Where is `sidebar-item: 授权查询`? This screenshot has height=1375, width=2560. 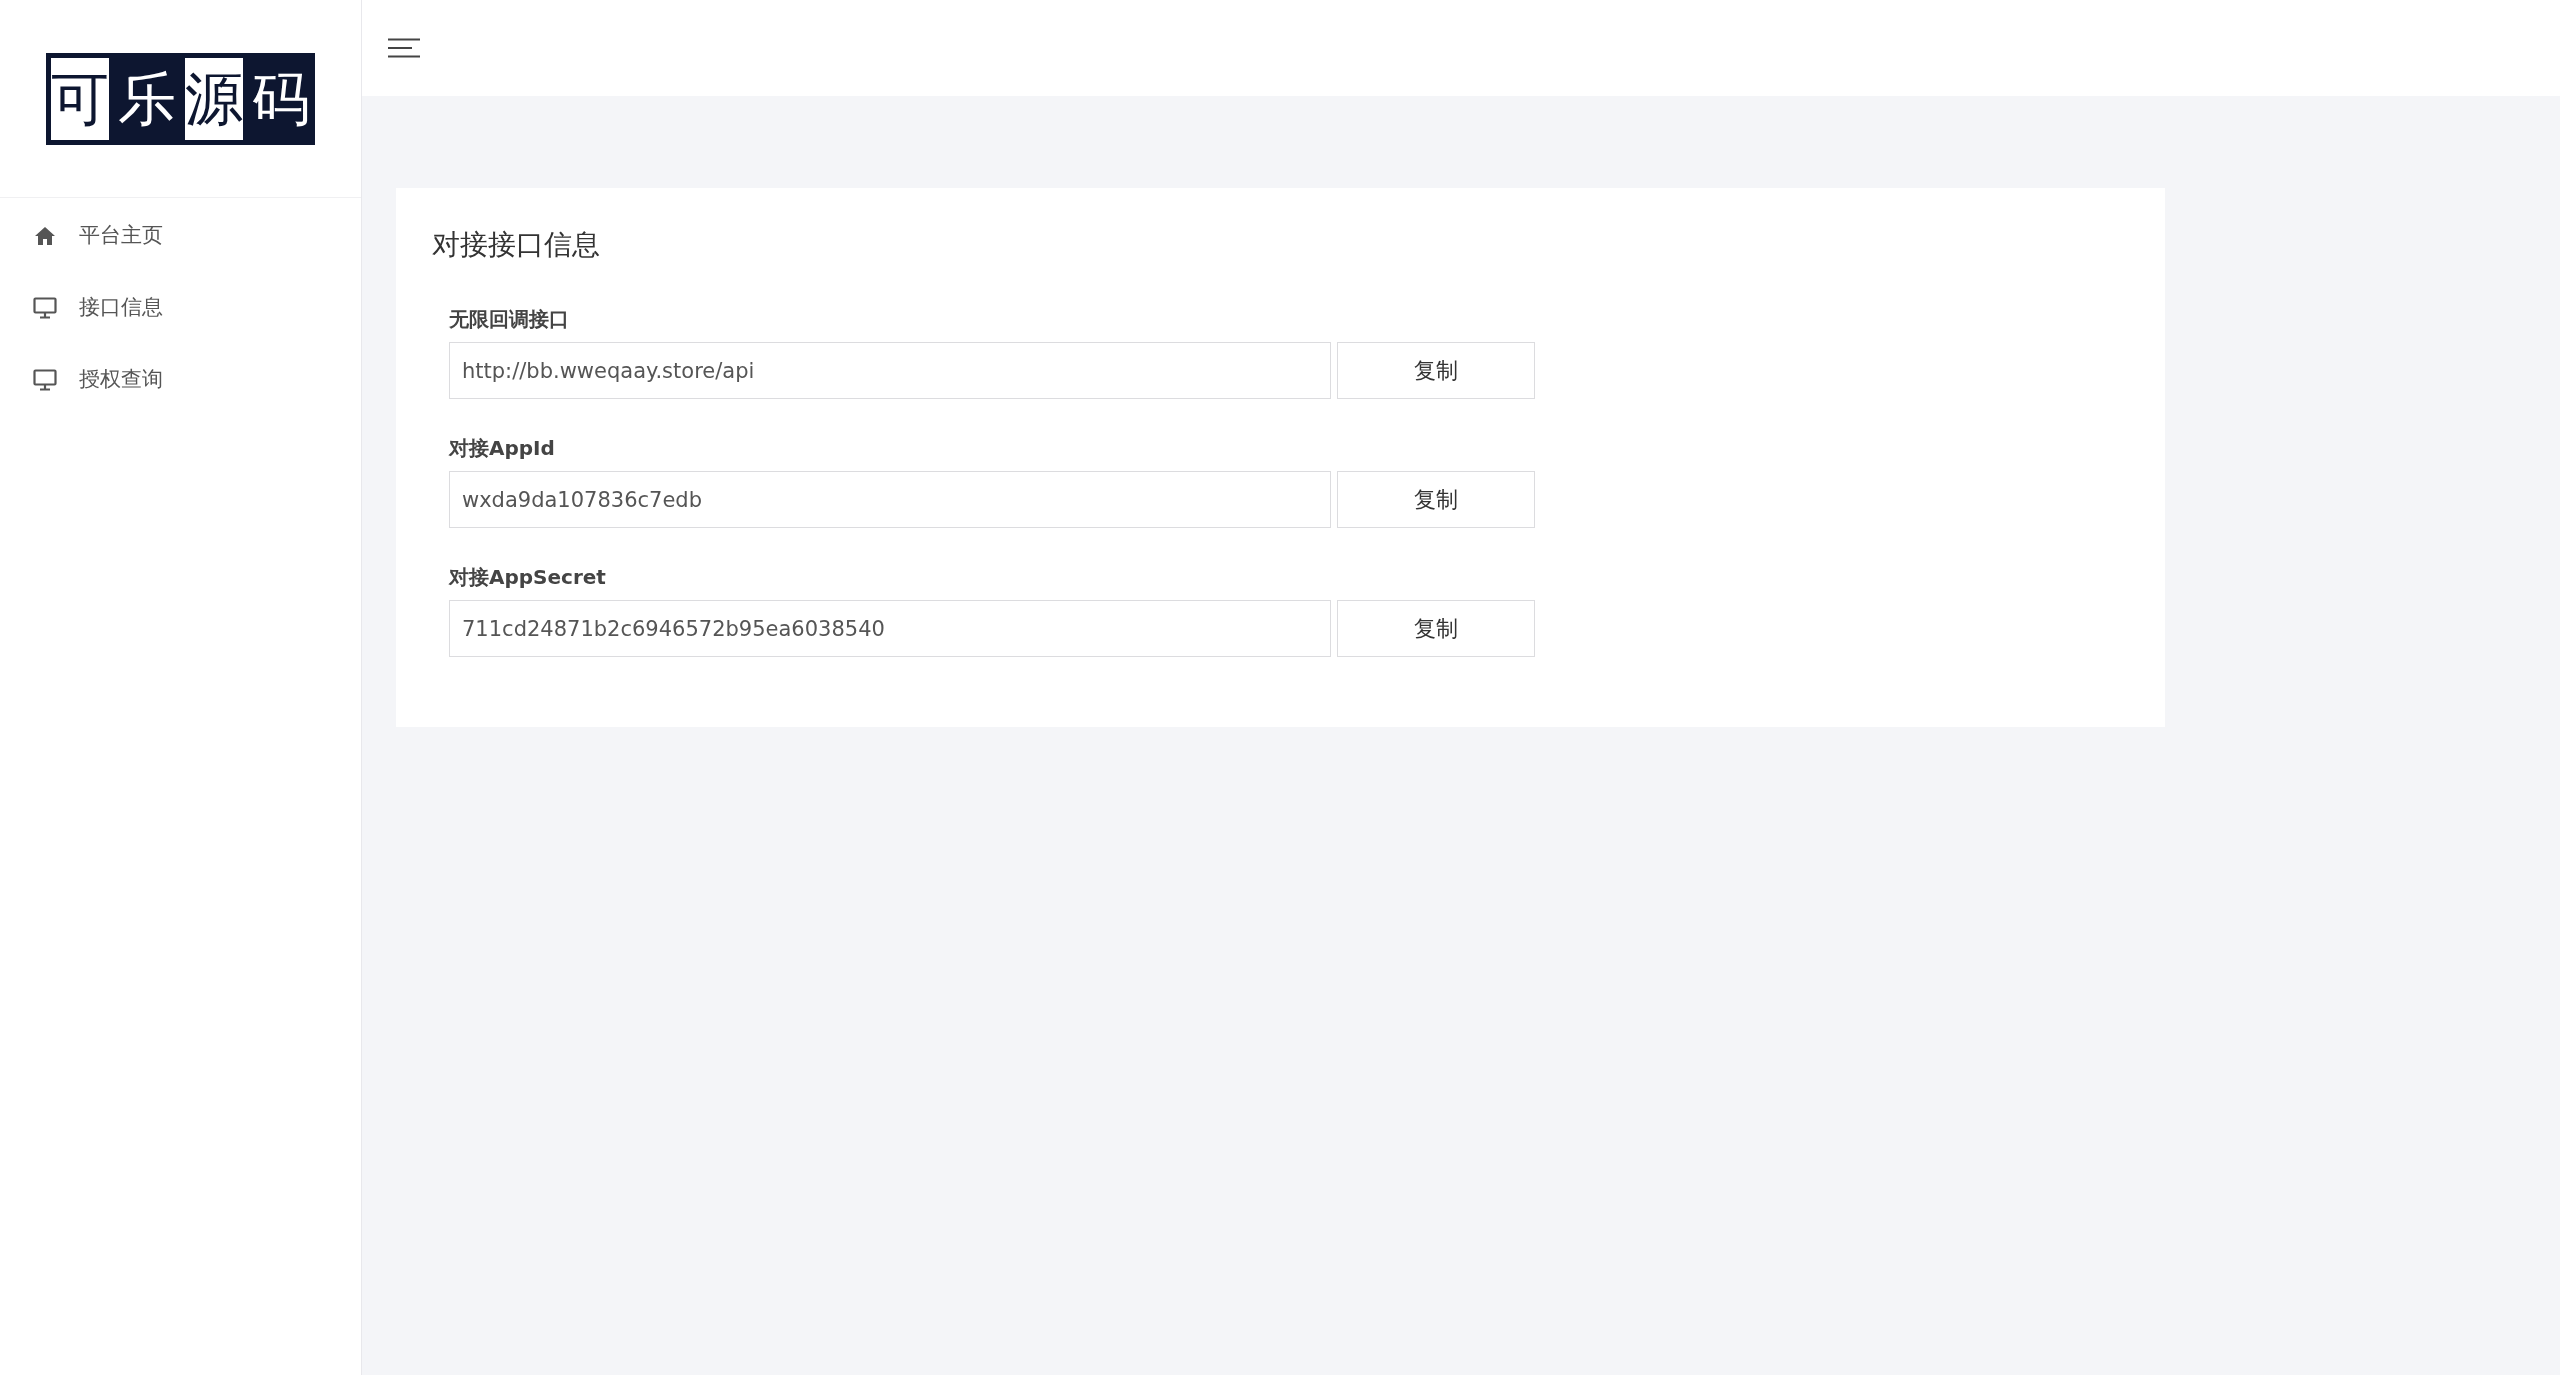
sidebar-item: 授权查询 is located at coordinates (180, 380).